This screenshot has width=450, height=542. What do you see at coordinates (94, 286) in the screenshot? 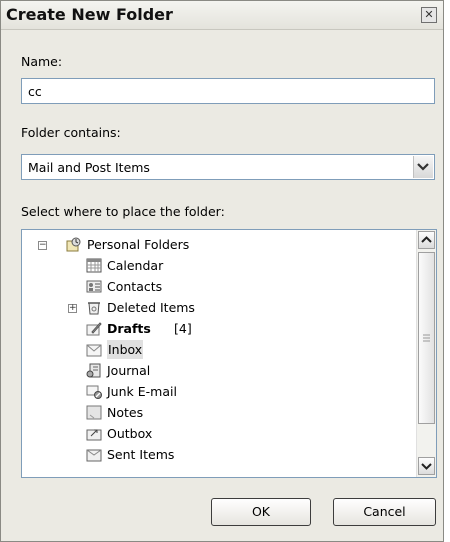
I see `contacts-icon` at bounding box center [94, 286].